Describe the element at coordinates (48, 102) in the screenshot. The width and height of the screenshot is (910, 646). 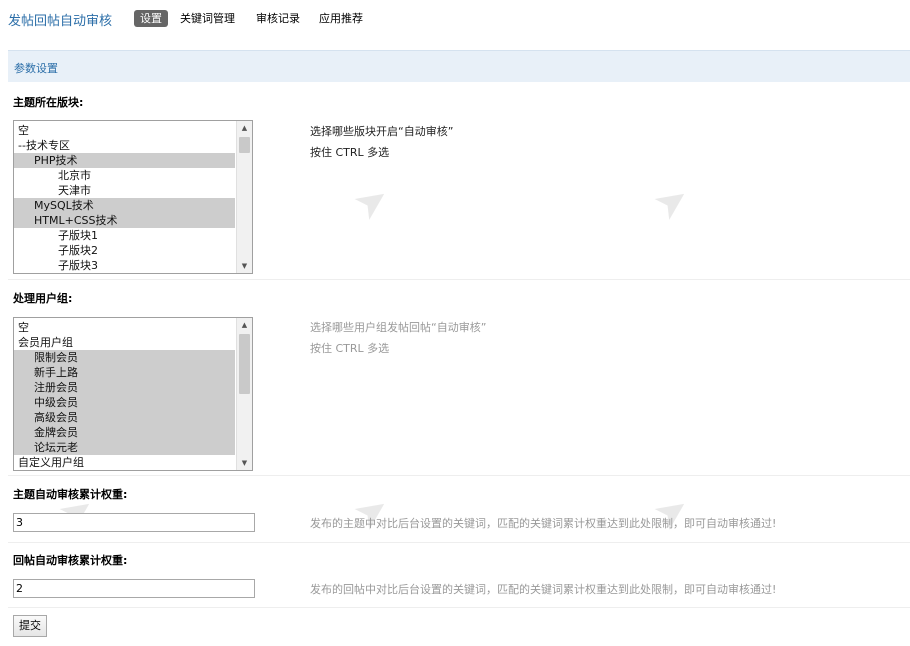
I see `forums-label: 主题所在版块:` at that location.